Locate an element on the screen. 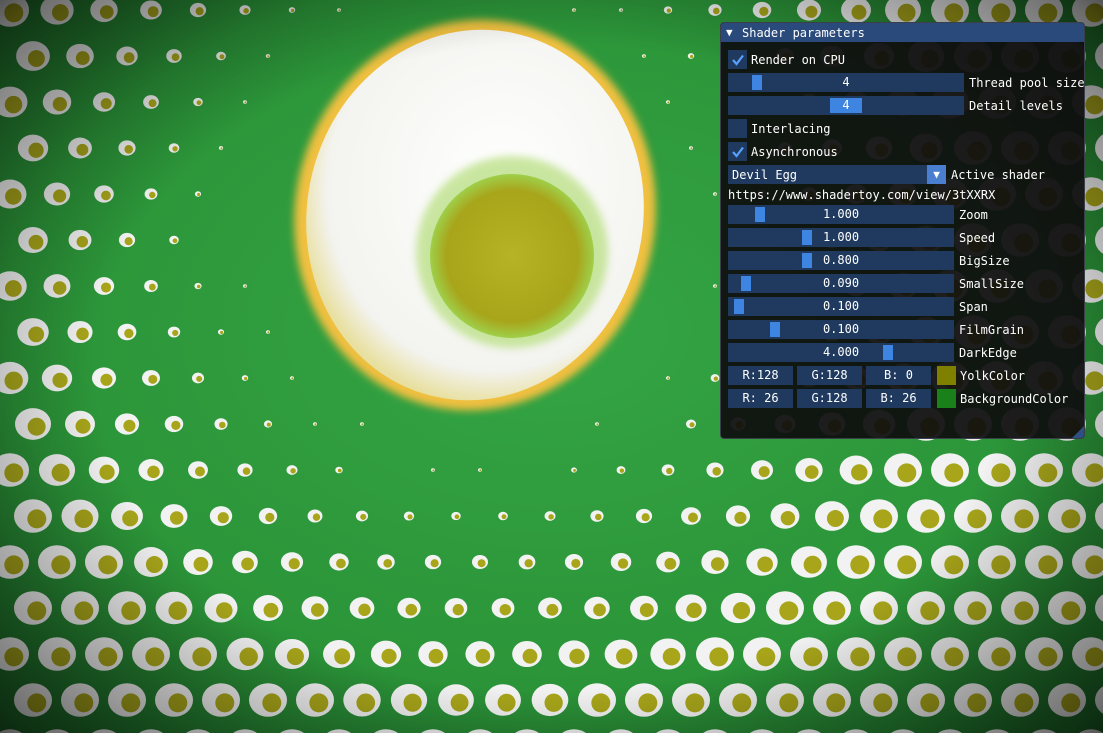  param-row-smallsize: 0.090 SmallSize is located at coordinates (876, 283).